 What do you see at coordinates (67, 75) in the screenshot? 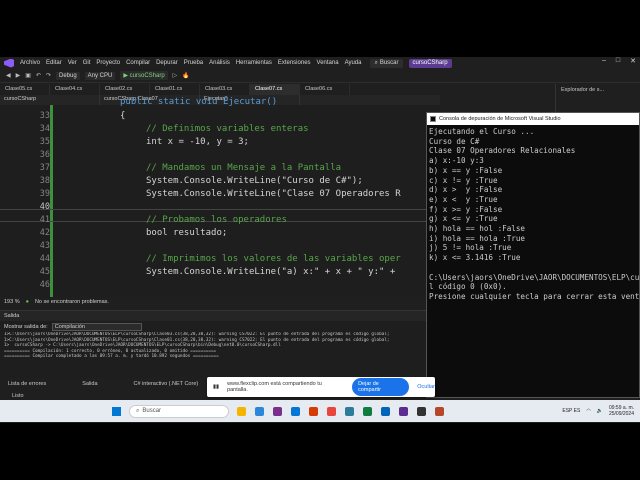
I see `config-dropdown: Debug` at bounding box center [67, 75].